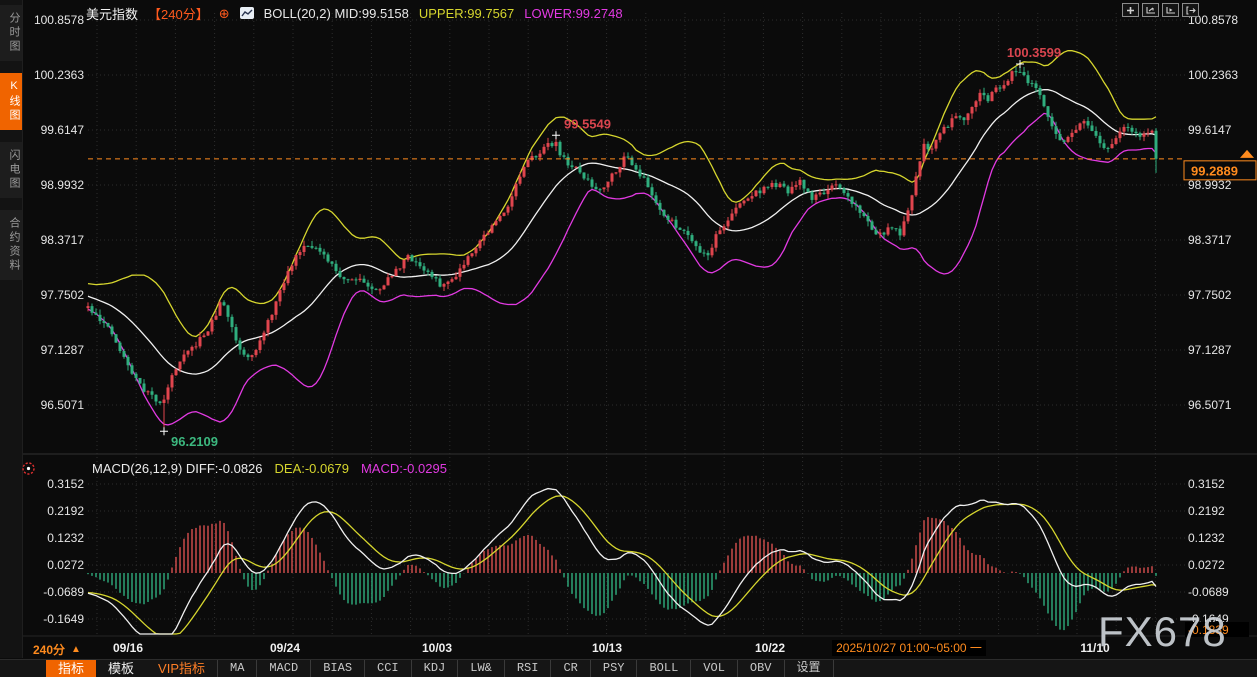 The image size is (1257, 677). I want to click on toolbar-lw-button: LW&, so click(481, 668).